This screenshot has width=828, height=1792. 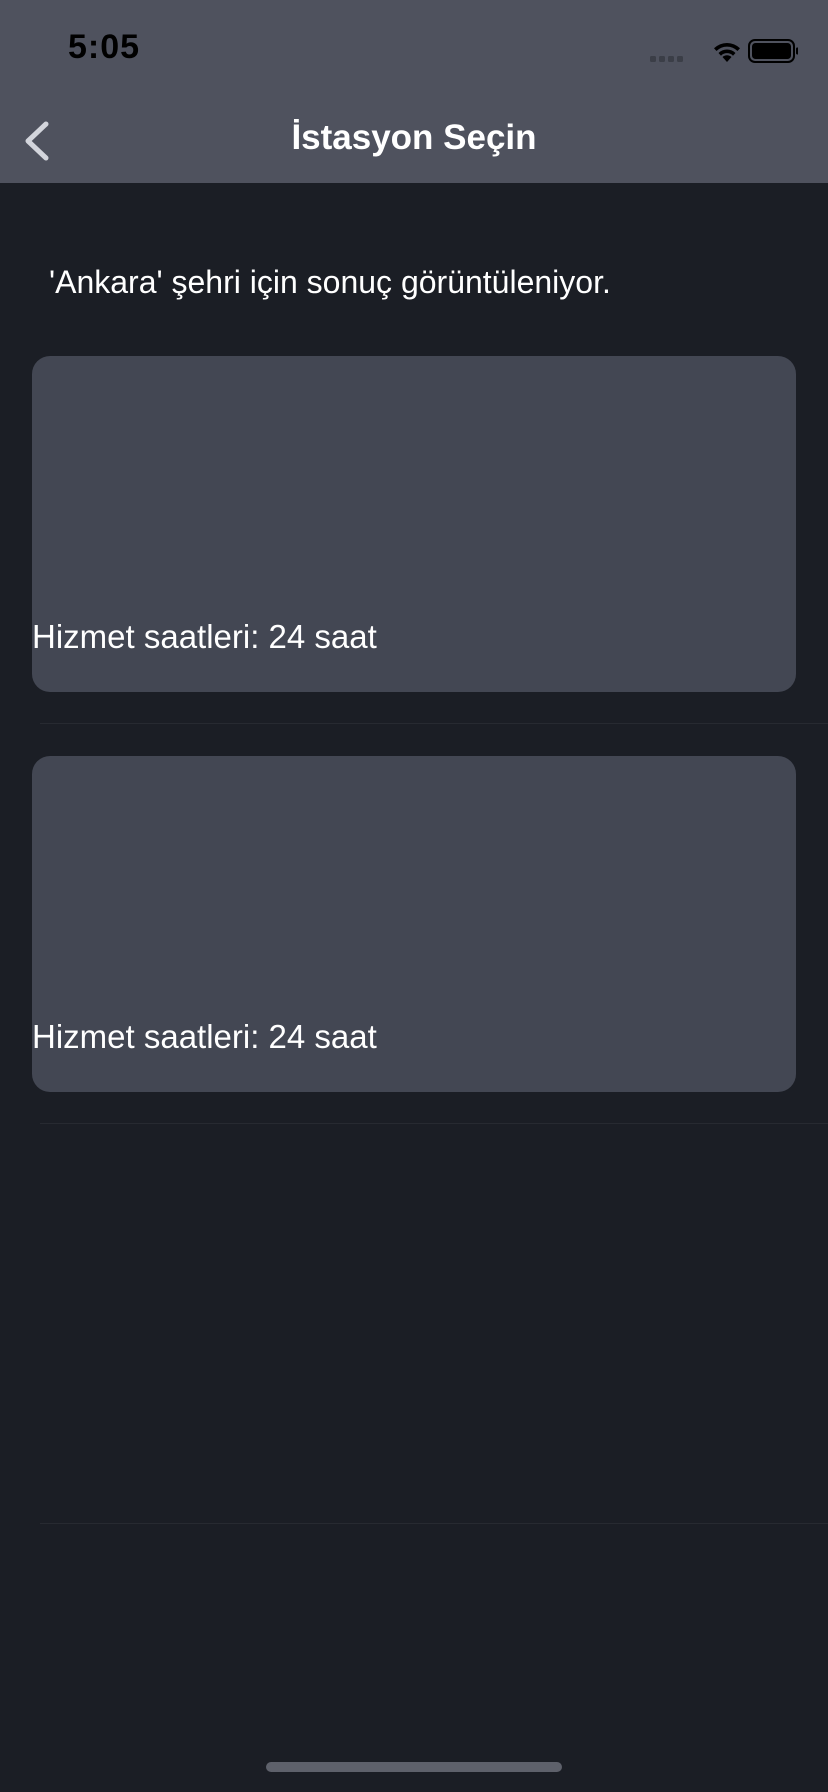 I want to click on status-bar-time: 5:05, so click(x=104, y=47).